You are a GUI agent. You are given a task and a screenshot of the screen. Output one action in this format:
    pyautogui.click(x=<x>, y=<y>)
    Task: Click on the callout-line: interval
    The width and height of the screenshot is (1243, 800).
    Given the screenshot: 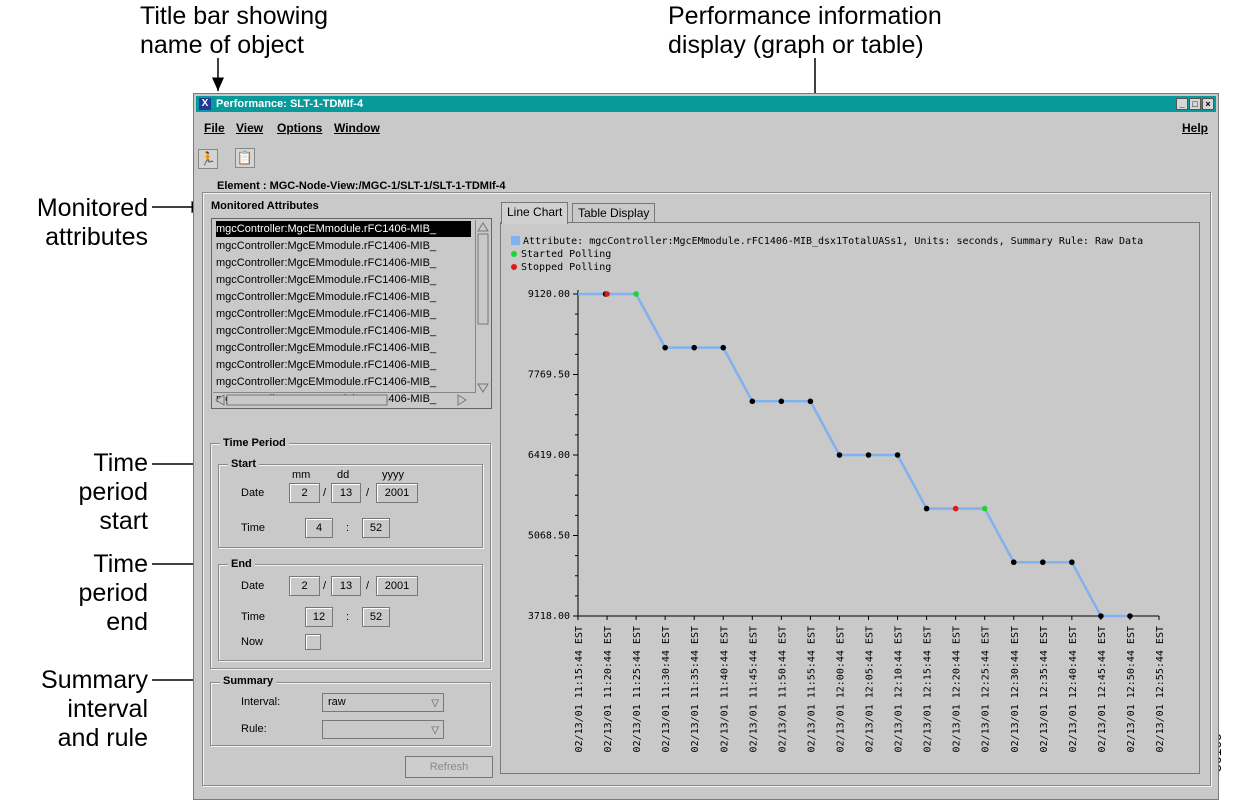 What is the action you would take?
    pyautogui.click(x=107, y=709)
    